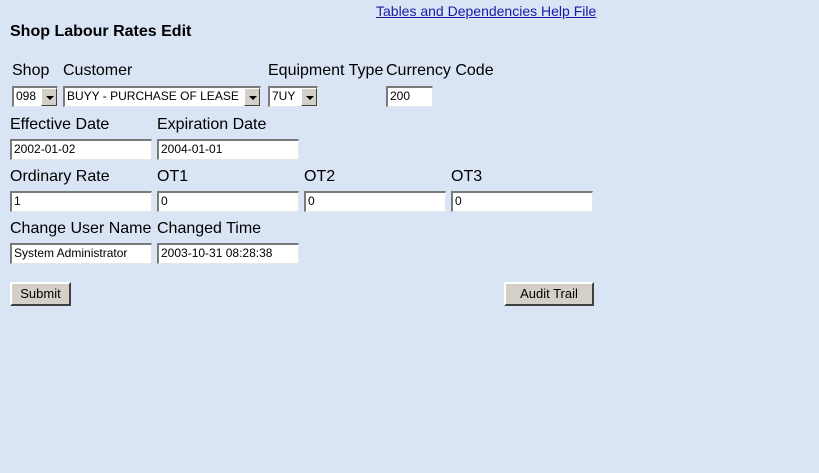  Describe the element at coordinates (60, 176) in the screenshot. I see `ordinary-rate-label: Ordinary Rate` at that location.